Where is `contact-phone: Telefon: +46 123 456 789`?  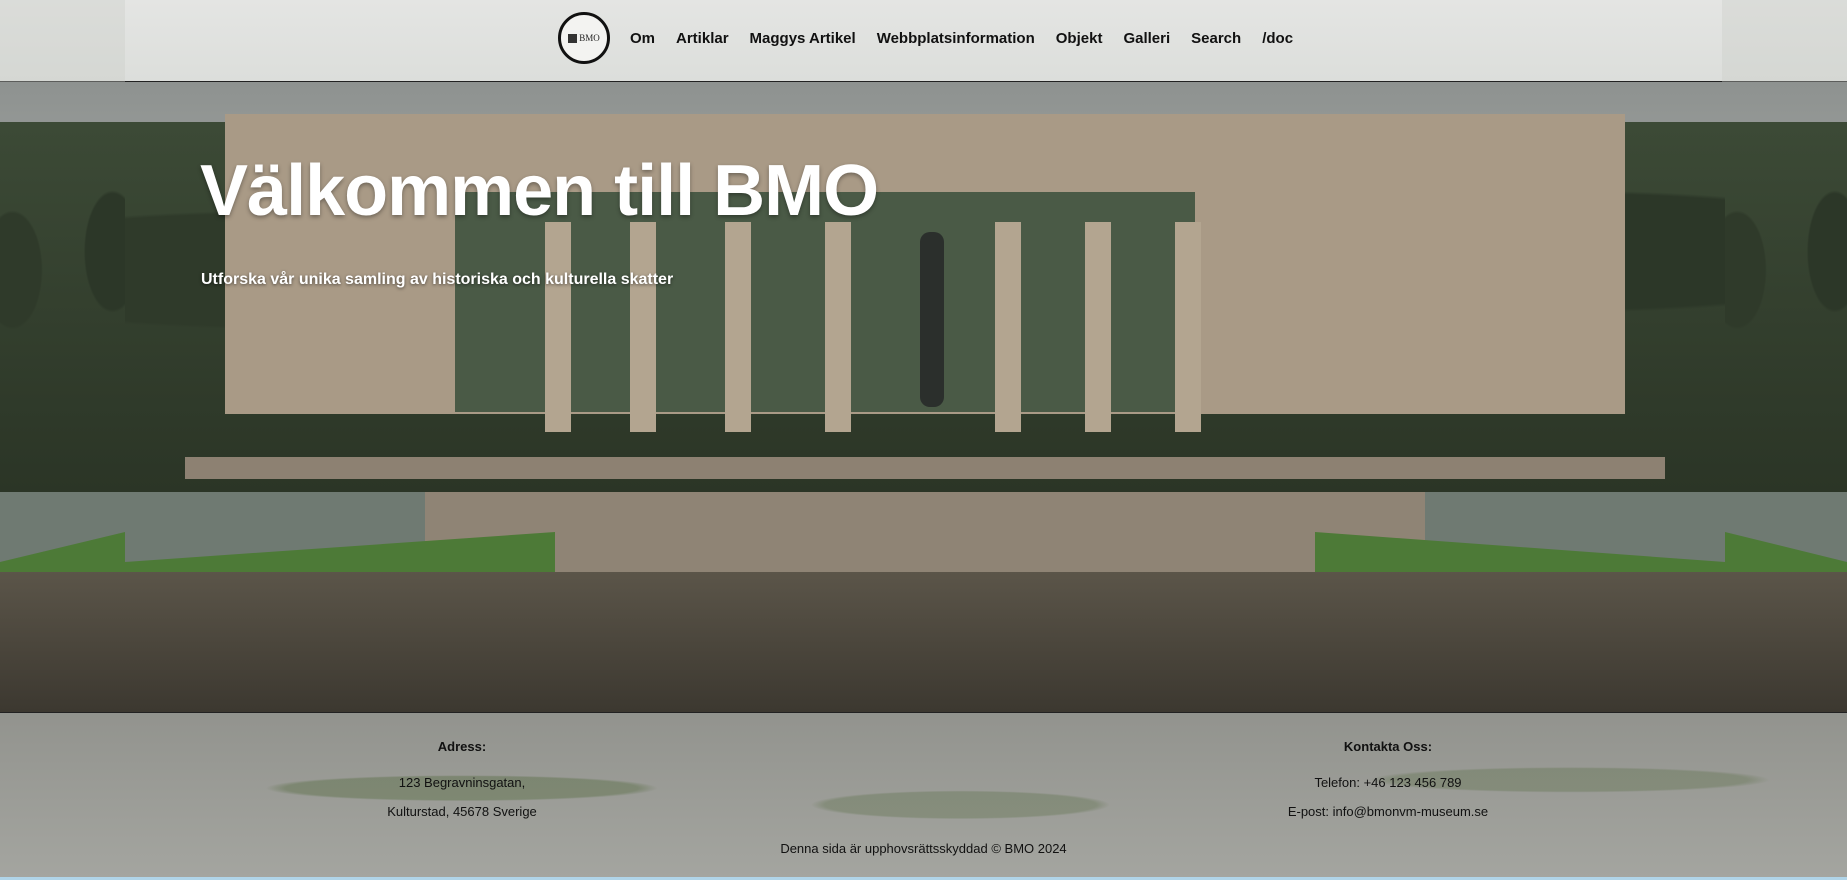
contact-phone: Telefon: +46 123 456 789 is located at coordinates (1388, 782).